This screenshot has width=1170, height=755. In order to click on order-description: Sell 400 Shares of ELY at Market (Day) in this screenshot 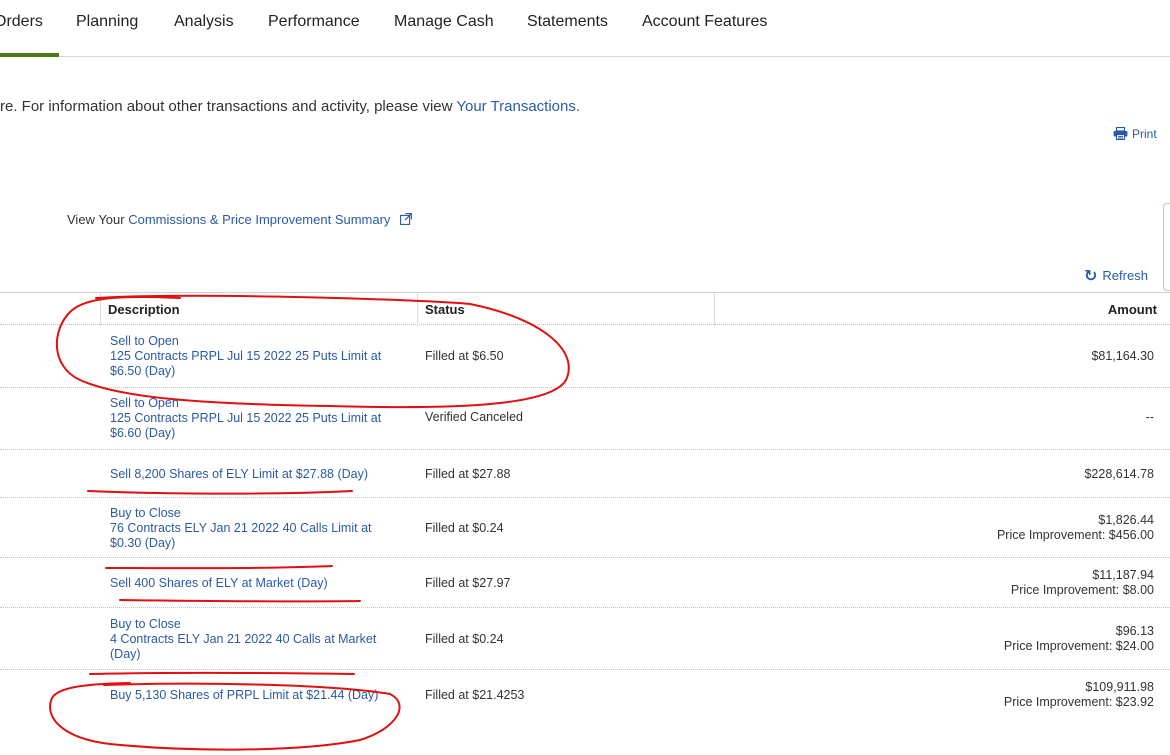, I will do `click(260, 583)`.